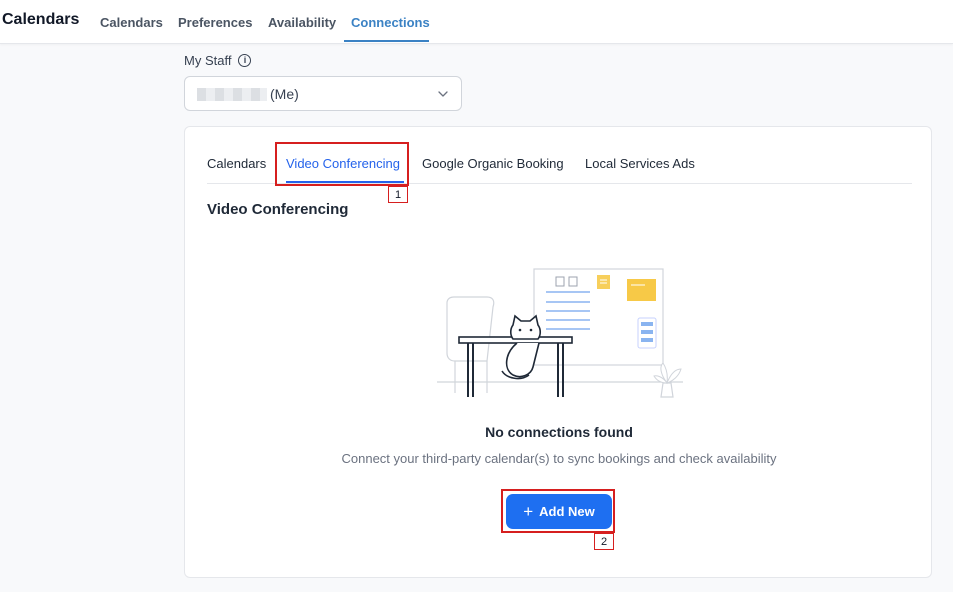  What do you see at coordinates (640, 163) in the screenshot?
I see `subtab-local-services-ads: Local Services Ads` at bounding box center [640, 163].